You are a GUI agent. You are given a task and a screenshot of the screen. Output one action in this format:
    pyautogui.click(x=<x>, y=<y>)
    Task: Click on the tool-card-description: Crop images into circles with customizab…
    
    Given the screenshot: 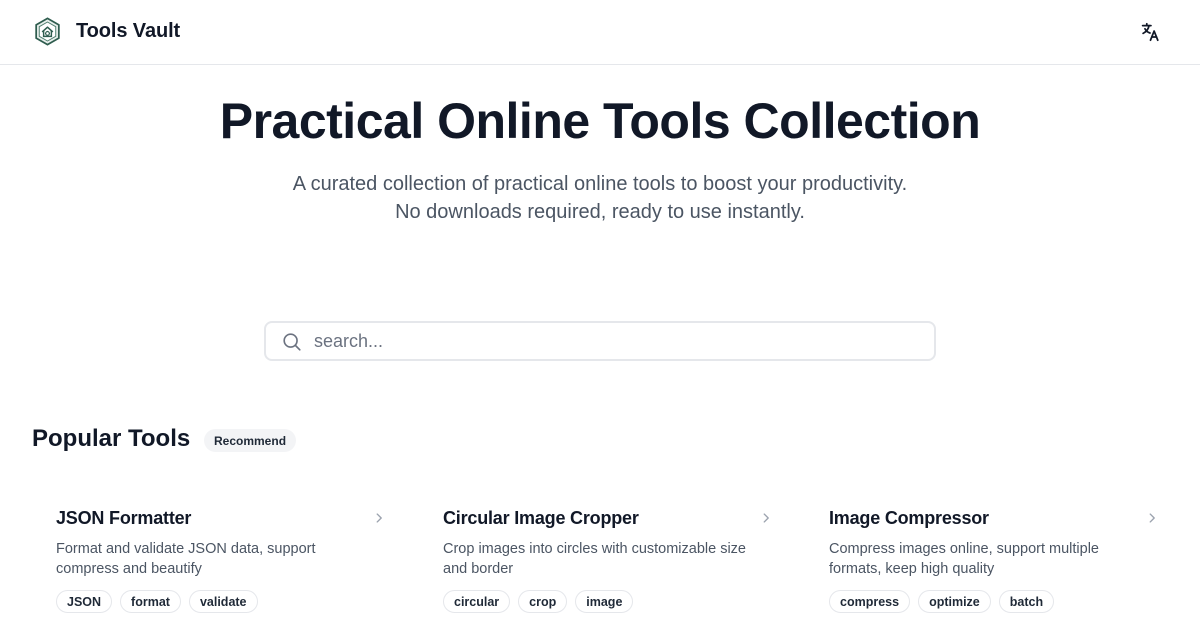 What is the action you would take?
    pyautogui.click(x=594, y=559)
    